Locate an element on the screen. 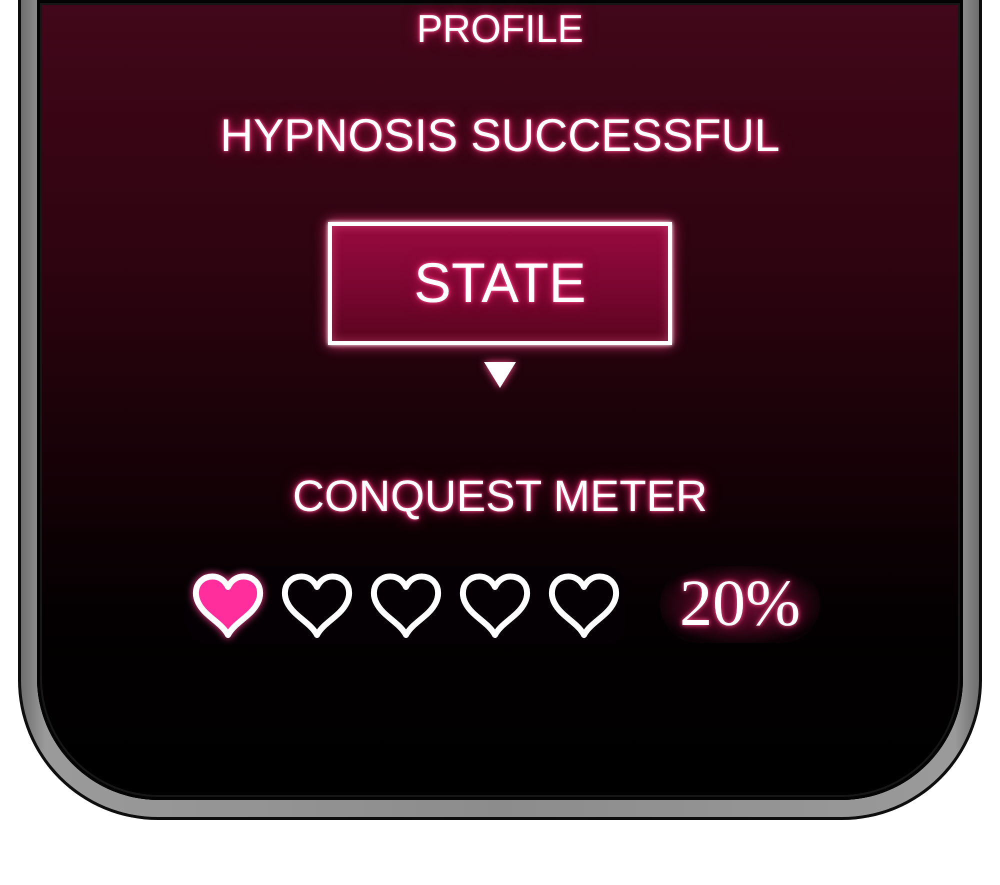  meter-title: CONQUEST METER is located at coordinates (500, 496).